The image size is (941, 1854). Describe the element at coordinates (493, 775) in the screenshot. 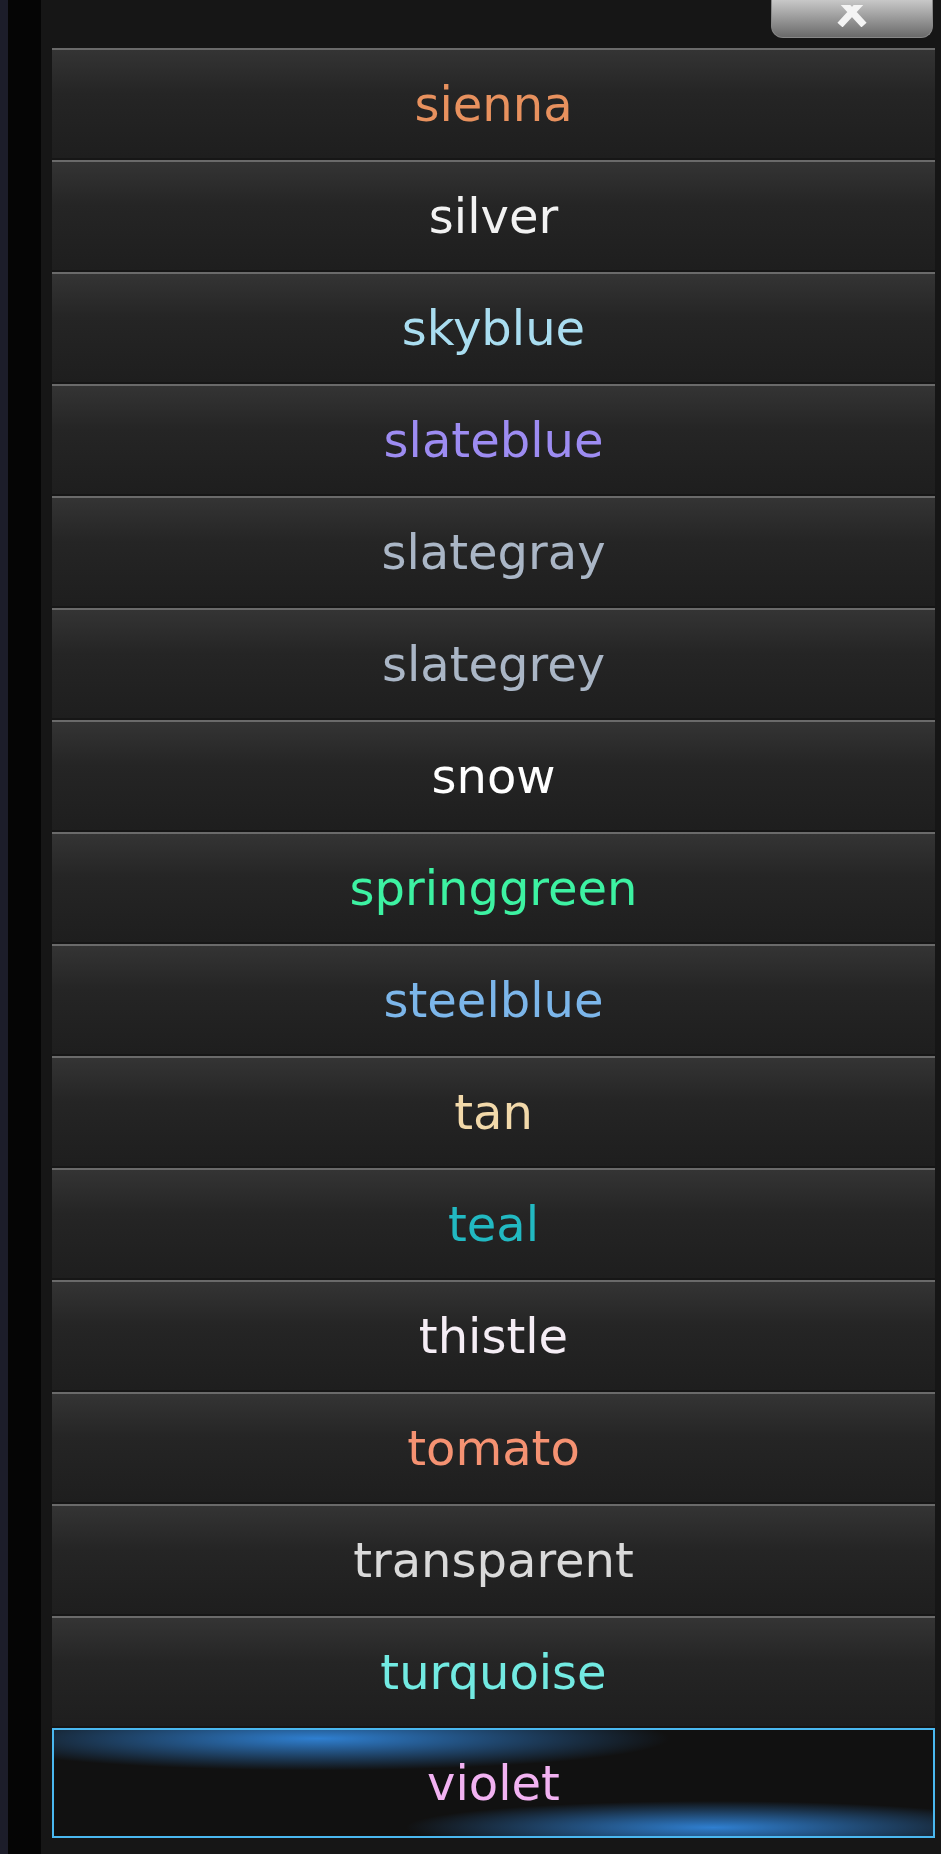

I see `color-list-item: snow` at that location.